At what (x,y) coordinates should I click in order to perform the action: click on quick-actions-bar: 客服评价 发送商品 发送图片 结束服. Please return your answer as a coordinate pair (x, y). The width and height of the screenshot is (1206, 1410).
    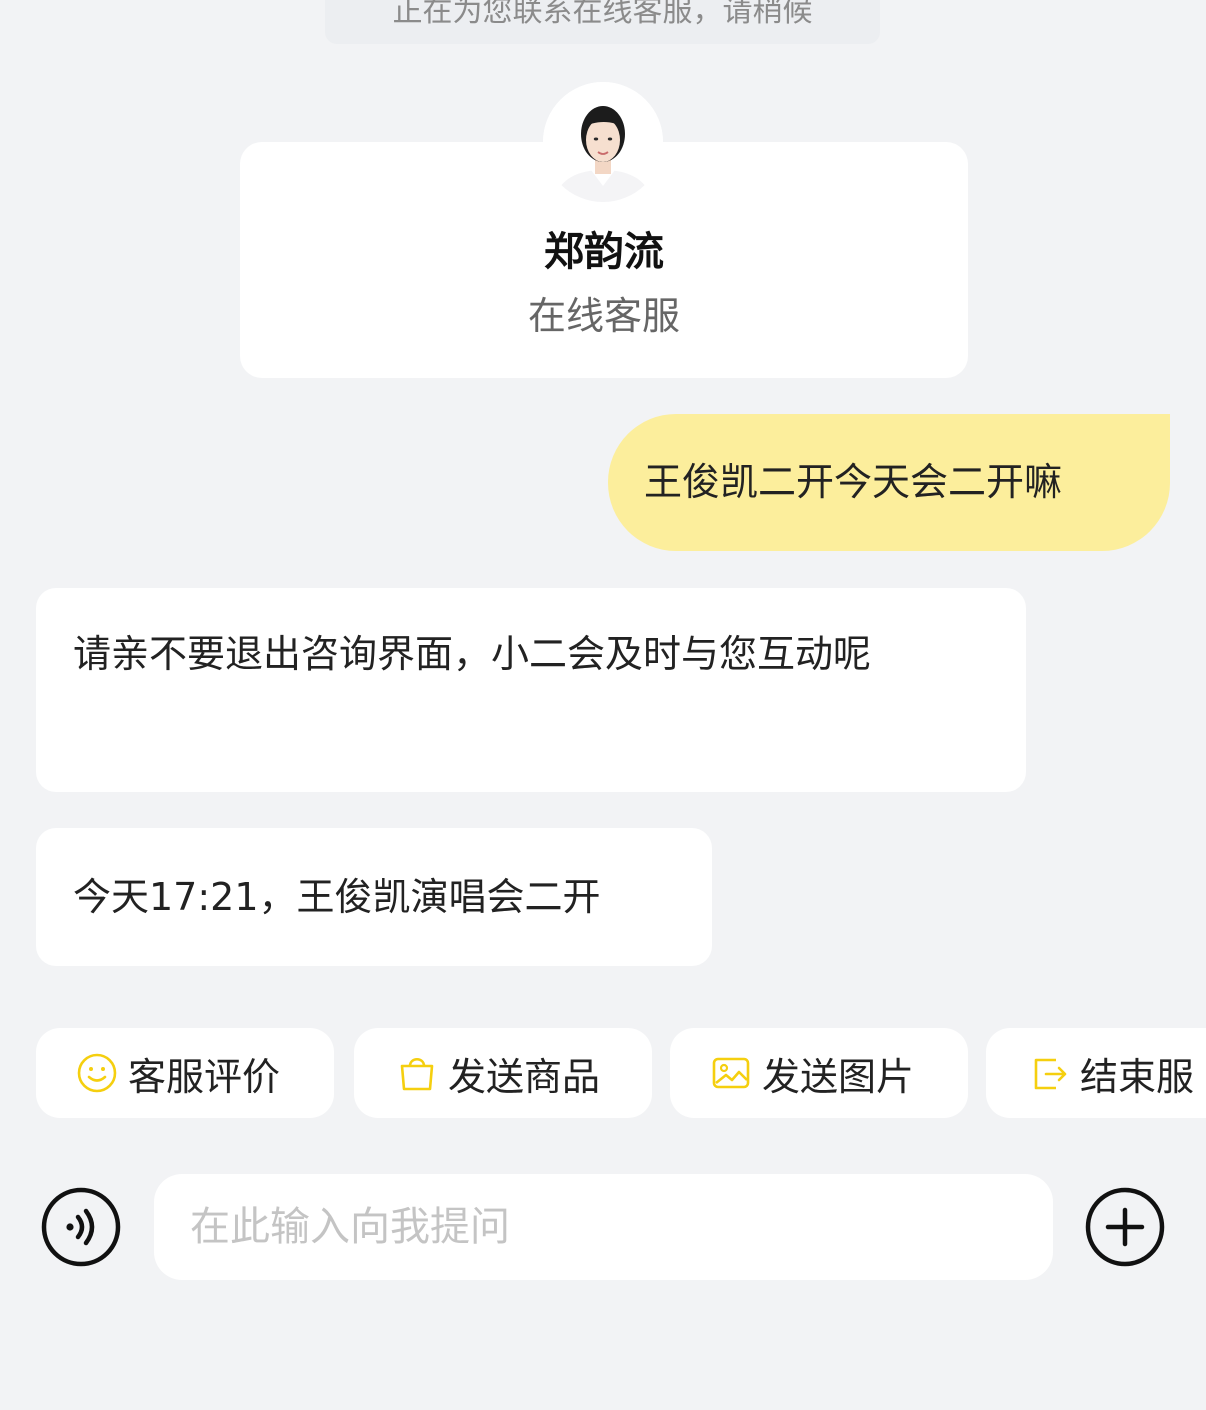
    Looking at the image, I should click on (603, 1074).